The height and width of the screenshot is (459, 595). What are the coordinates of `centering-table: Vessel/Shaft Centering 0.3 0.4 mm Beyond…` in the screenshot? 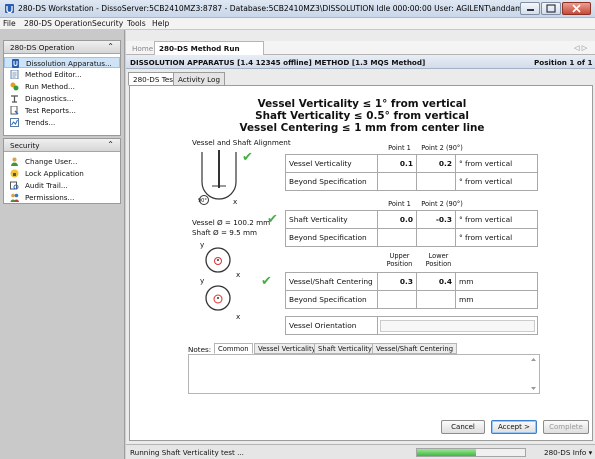 It's located at (411, 290).